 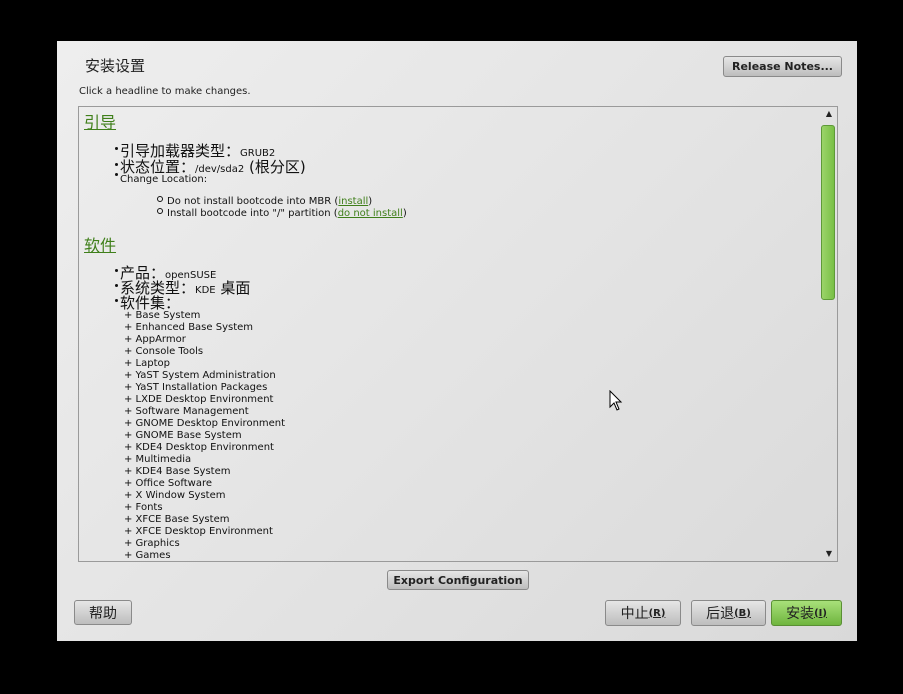 I want to click on pattern-item: + KDE4 Desktop Environment, so click(x=199, y=447).